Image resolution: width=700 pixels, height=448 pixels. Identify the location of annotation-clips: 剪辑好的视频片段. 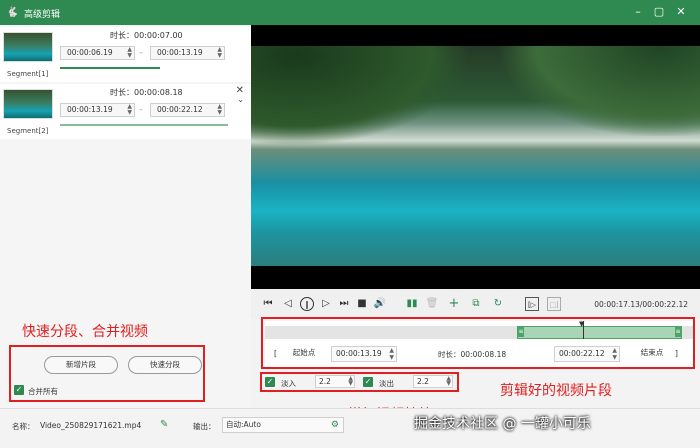
(556, 391).